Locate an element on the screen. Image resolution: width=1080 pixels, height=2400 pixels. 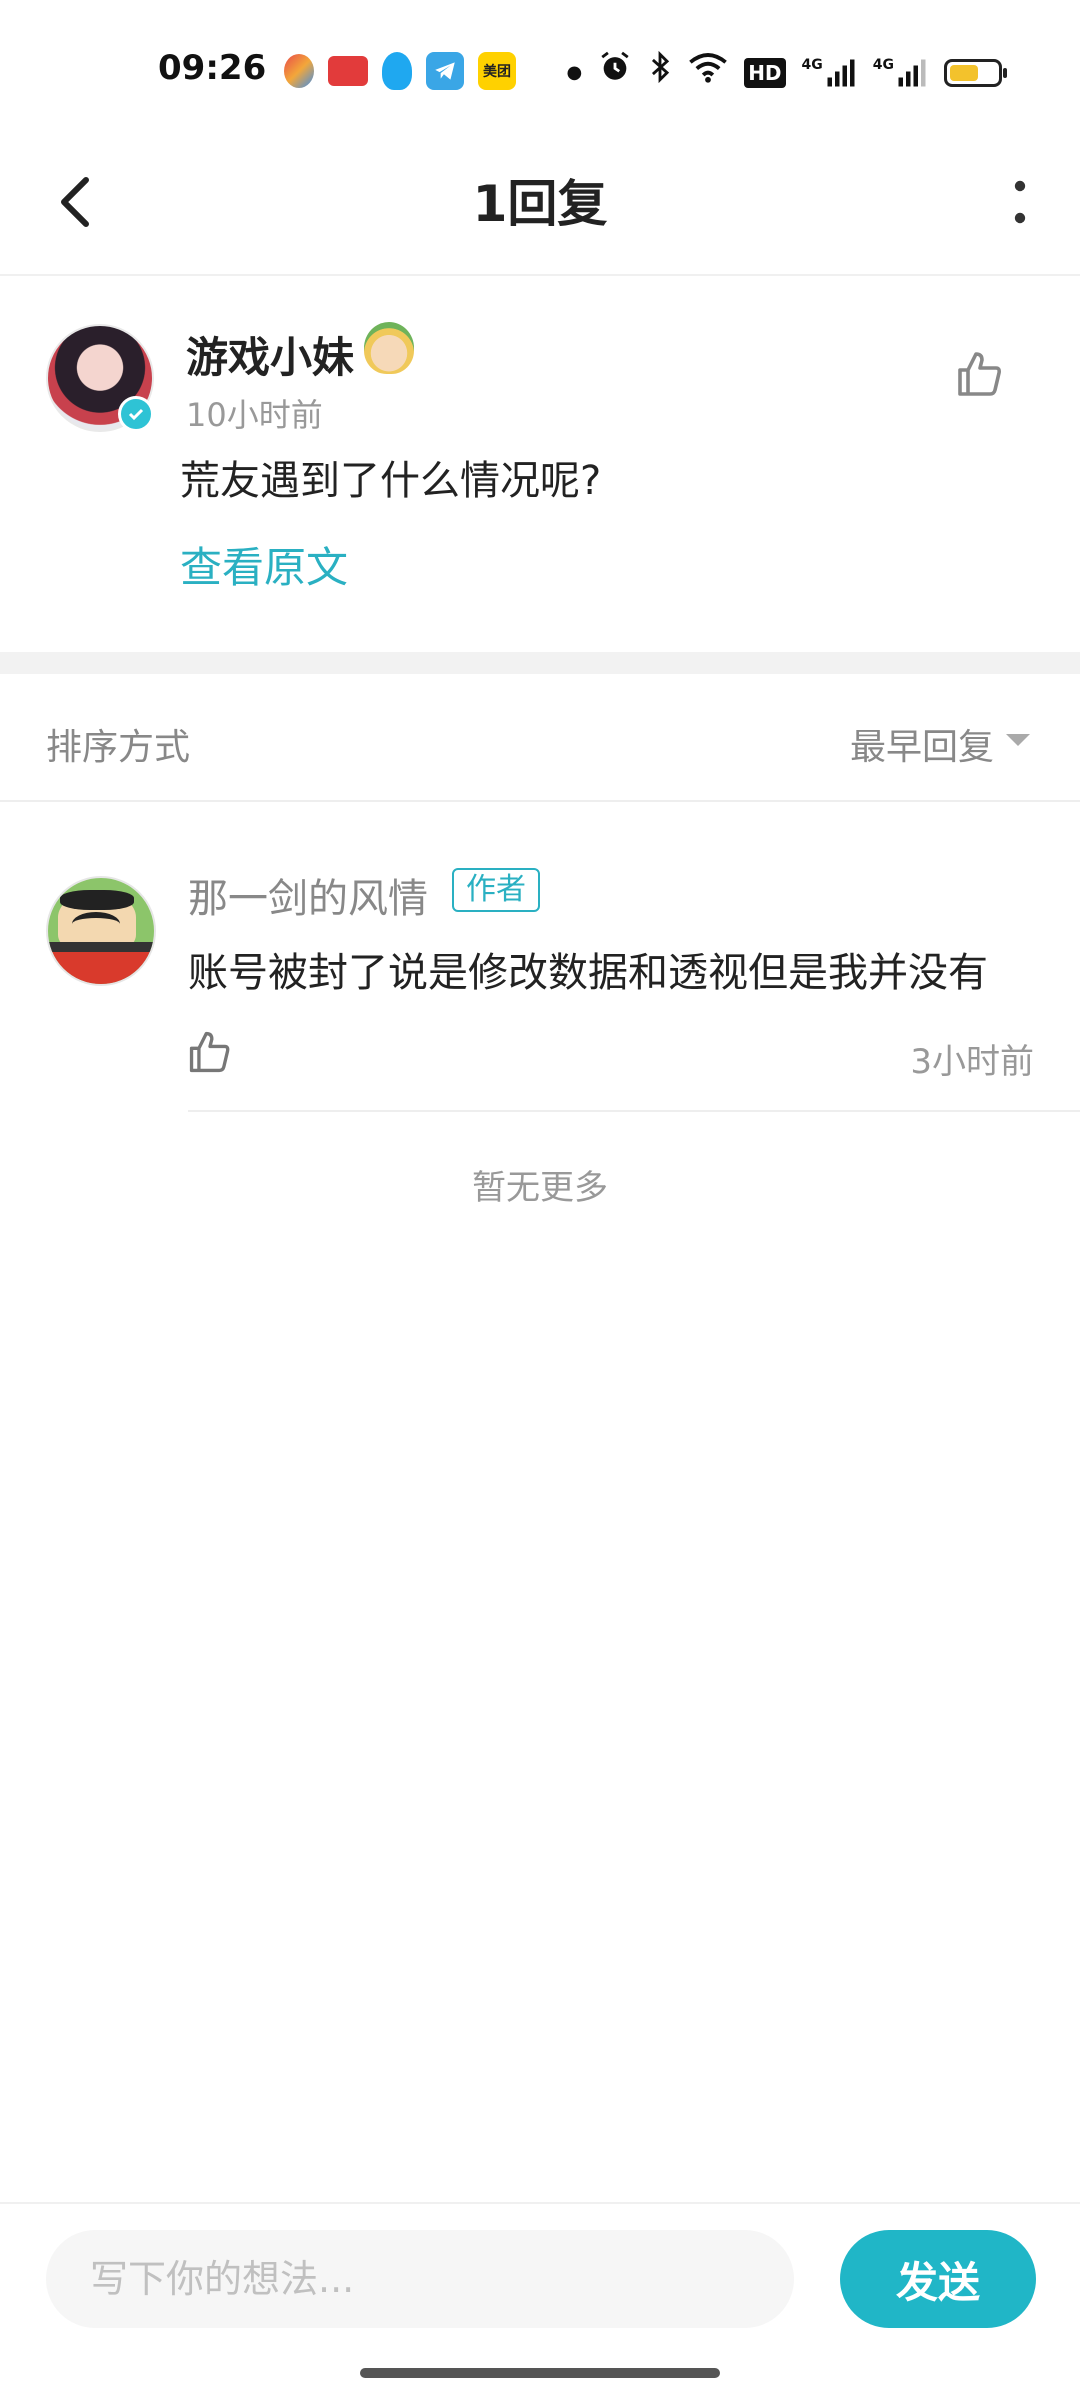
more-options-button is located at coordinates (1020, 202).